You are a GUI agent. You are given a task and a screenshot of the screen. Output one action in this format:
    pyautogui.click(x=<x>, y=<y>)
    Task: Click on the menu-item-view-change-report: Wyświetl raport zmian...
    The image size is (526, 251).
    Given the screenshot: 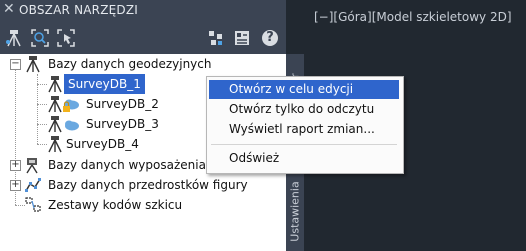 What is the action you would take?
    pyautogui.click(x=304, y=129)
    